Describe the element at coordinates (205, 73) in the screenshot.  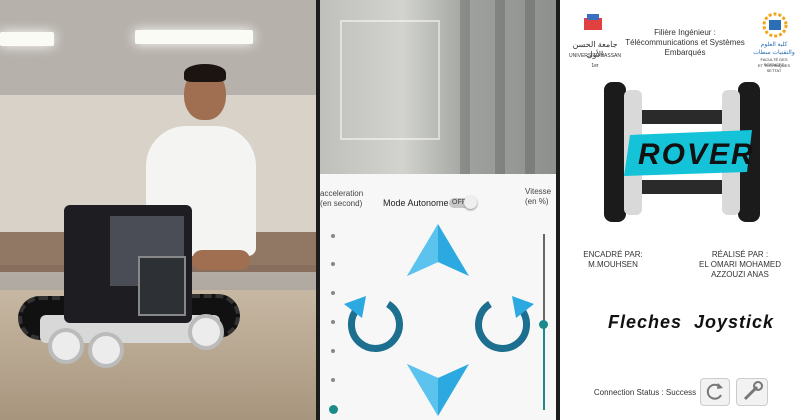
I see `person-hair` at that location.